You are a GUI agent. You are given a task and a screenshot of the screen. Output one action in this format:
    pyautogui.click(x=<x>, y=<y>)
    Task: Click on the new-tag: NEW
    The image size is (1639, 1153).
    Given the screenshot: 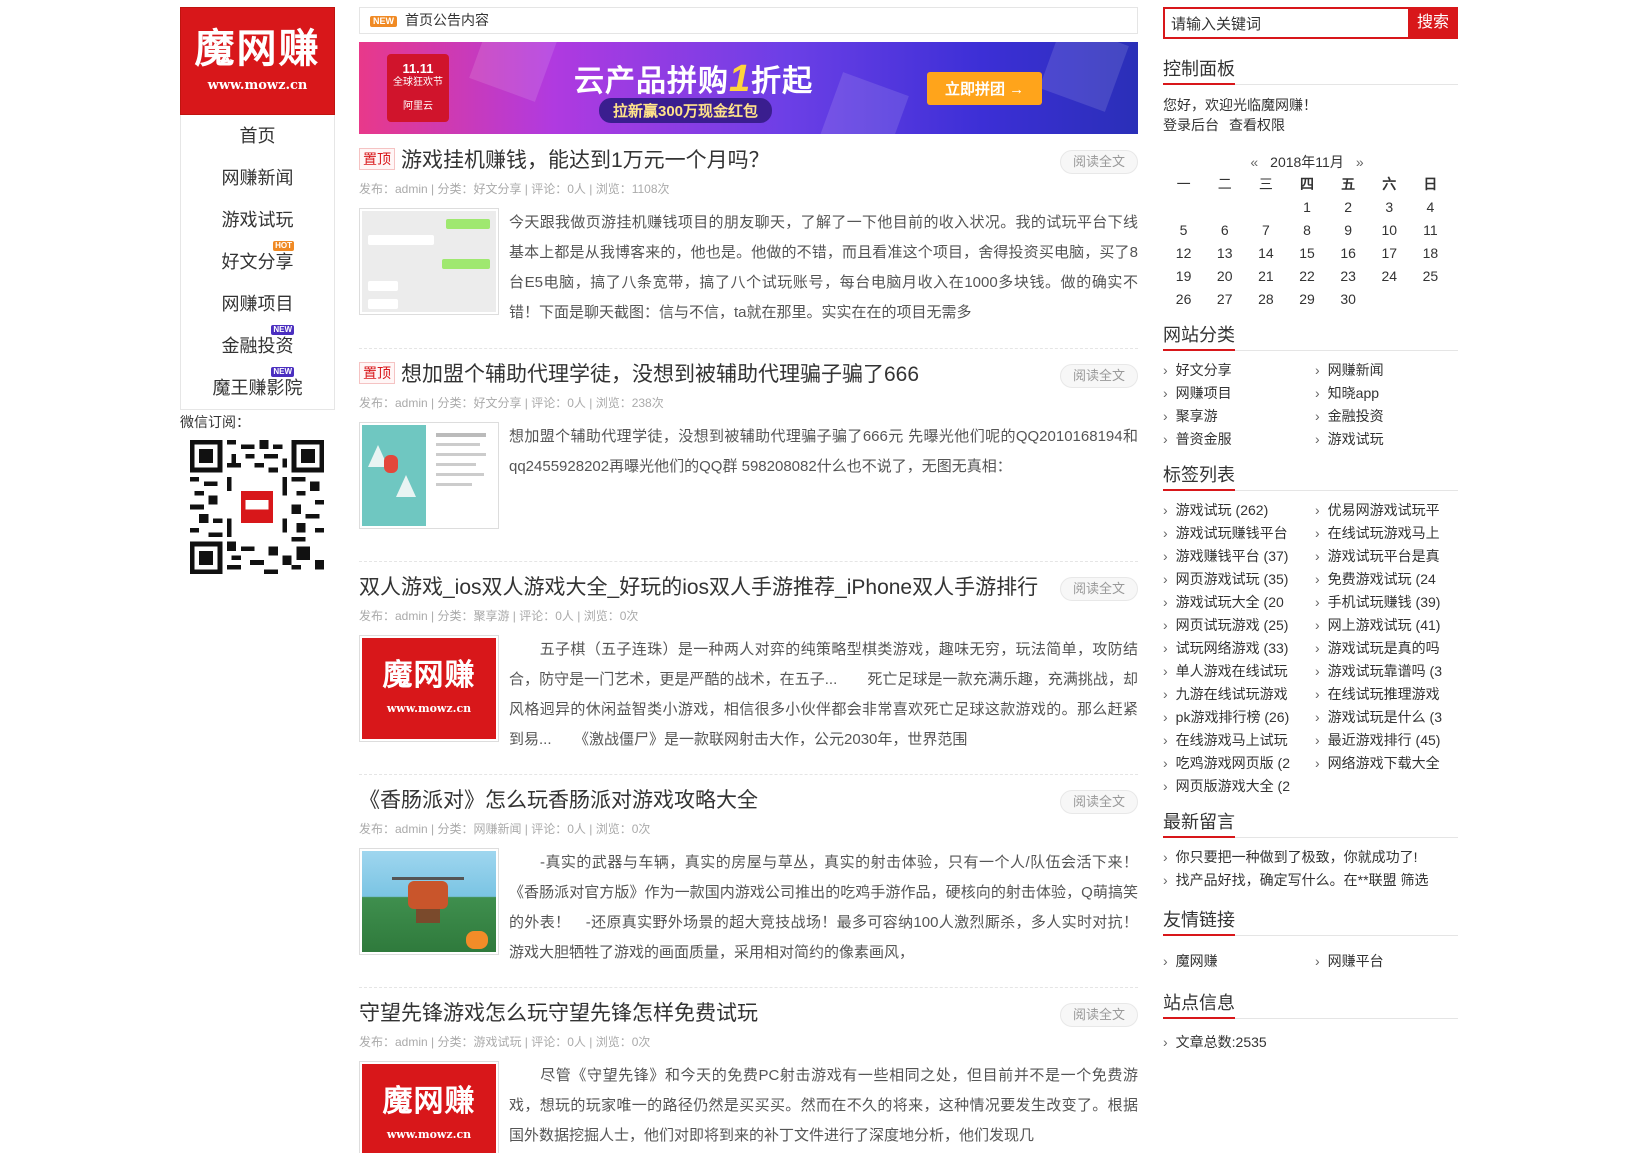 What is the action you would take?
    pyautogui.click(x=383, y=21)
    